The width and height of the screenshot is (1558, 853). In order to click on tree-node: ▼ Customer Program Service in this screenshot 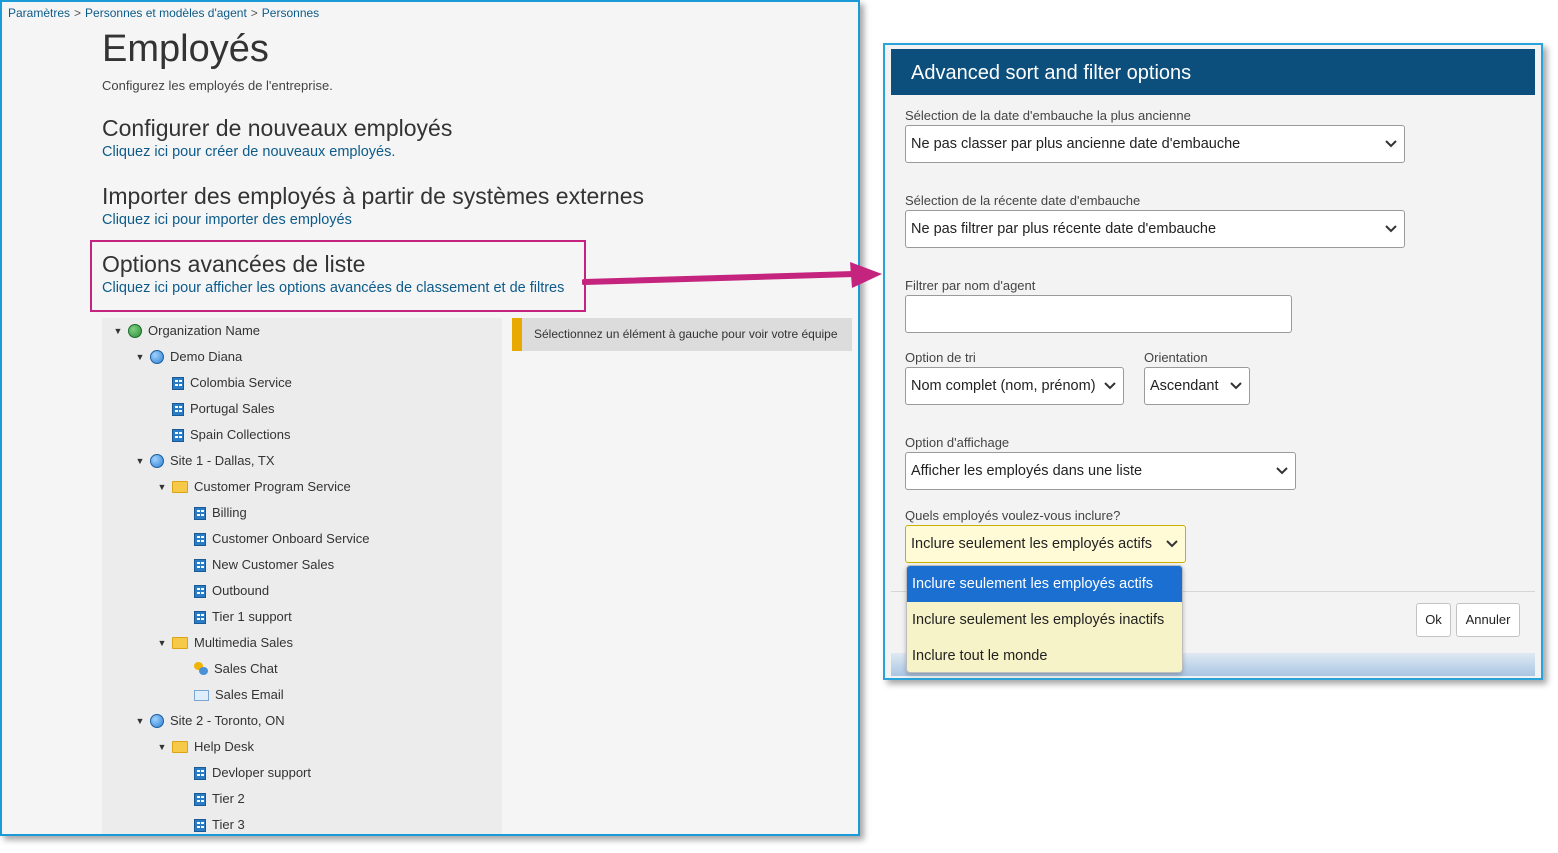, I will do `click(253, 487)`.